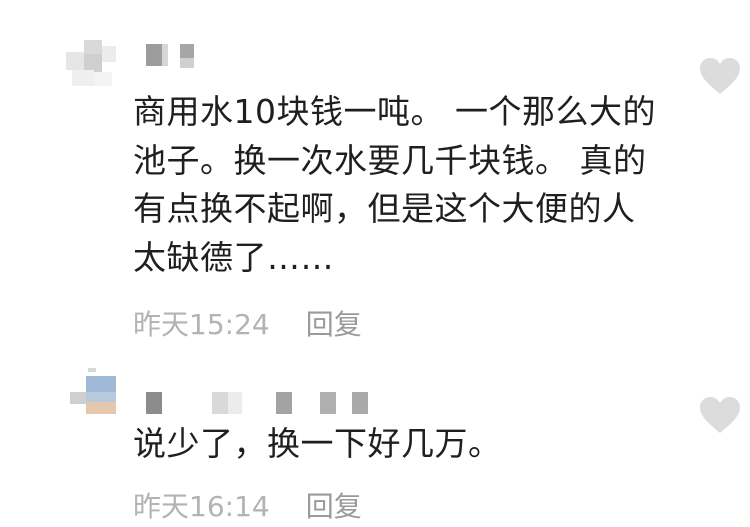 The height and width of the screenshot is (527, 750). Describe the element at coordinates (384, 208) in the screenshot. I see `comment-text-line: 有点换不起啊，但是这个大便的人` at that location.